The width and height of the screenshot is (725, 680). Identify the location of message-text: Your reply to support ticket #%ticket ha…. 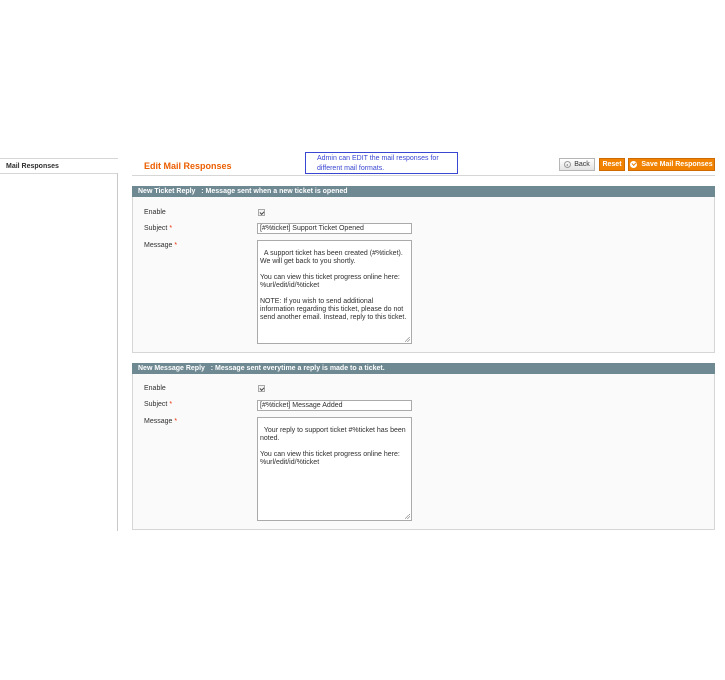
(333, 446).